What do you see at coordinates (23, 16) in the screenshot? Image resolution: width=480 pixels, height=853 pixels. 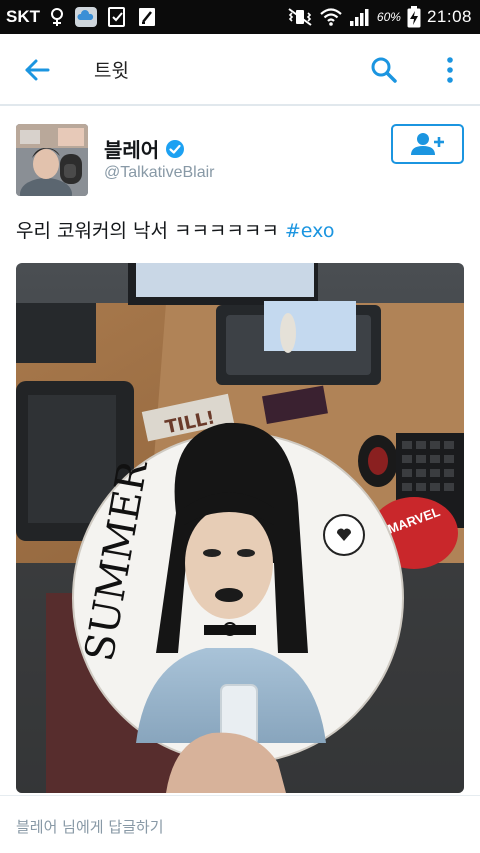 I see `carrier-label: SKT` at bounding box center [23, 16].